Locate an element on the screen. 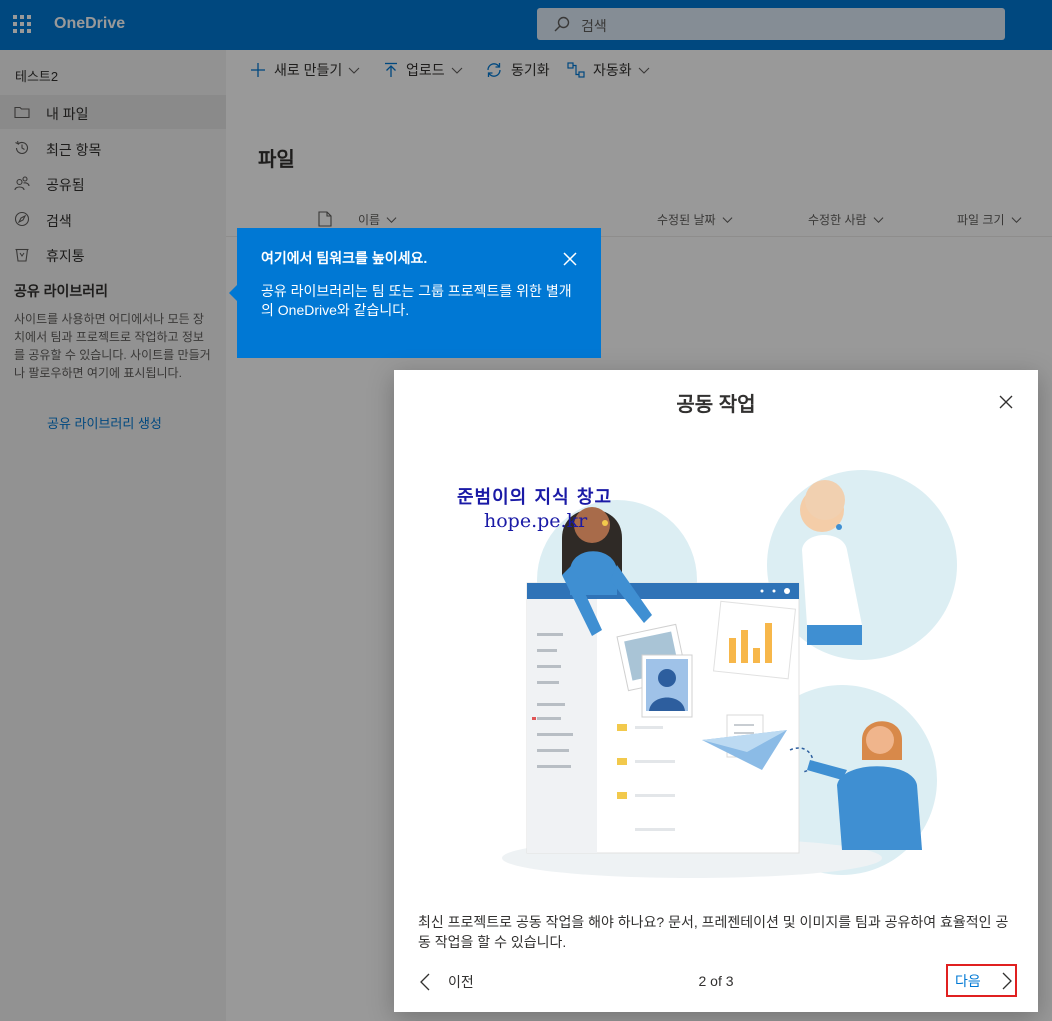  next-label: 다음 is located at coordinates (968, 980).